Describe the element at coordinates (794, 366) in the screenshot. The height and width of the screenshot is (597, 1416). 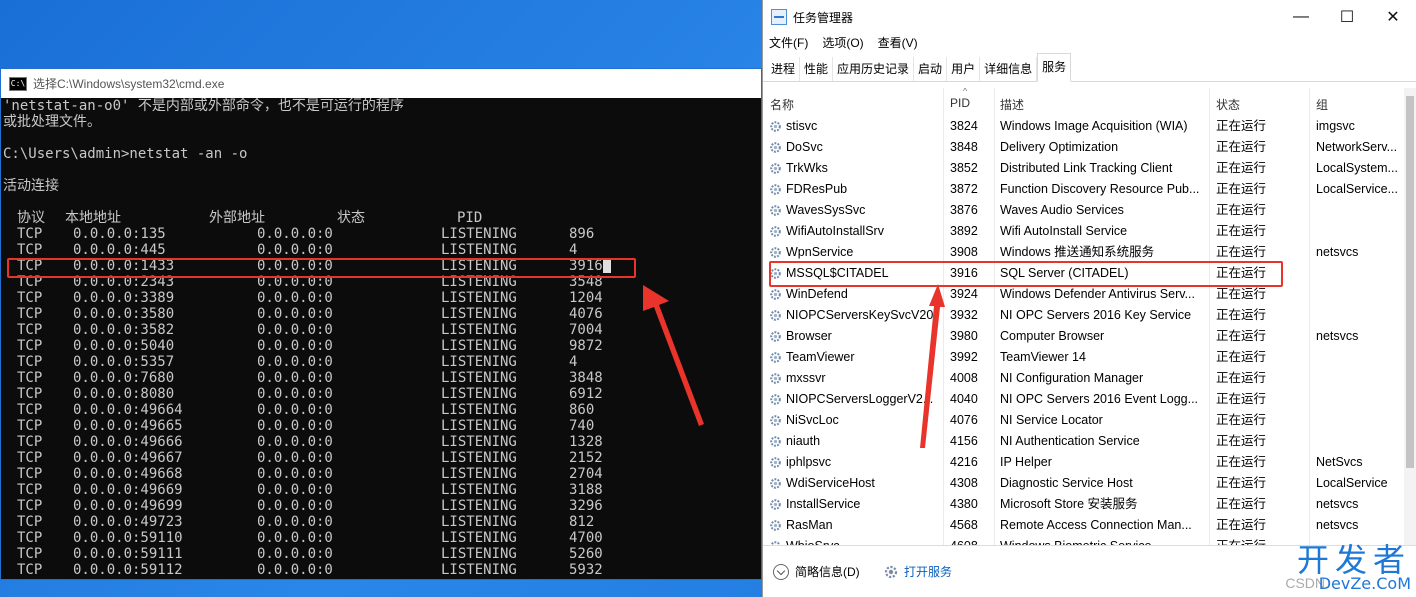
I see `annotation-arrows` at that location.